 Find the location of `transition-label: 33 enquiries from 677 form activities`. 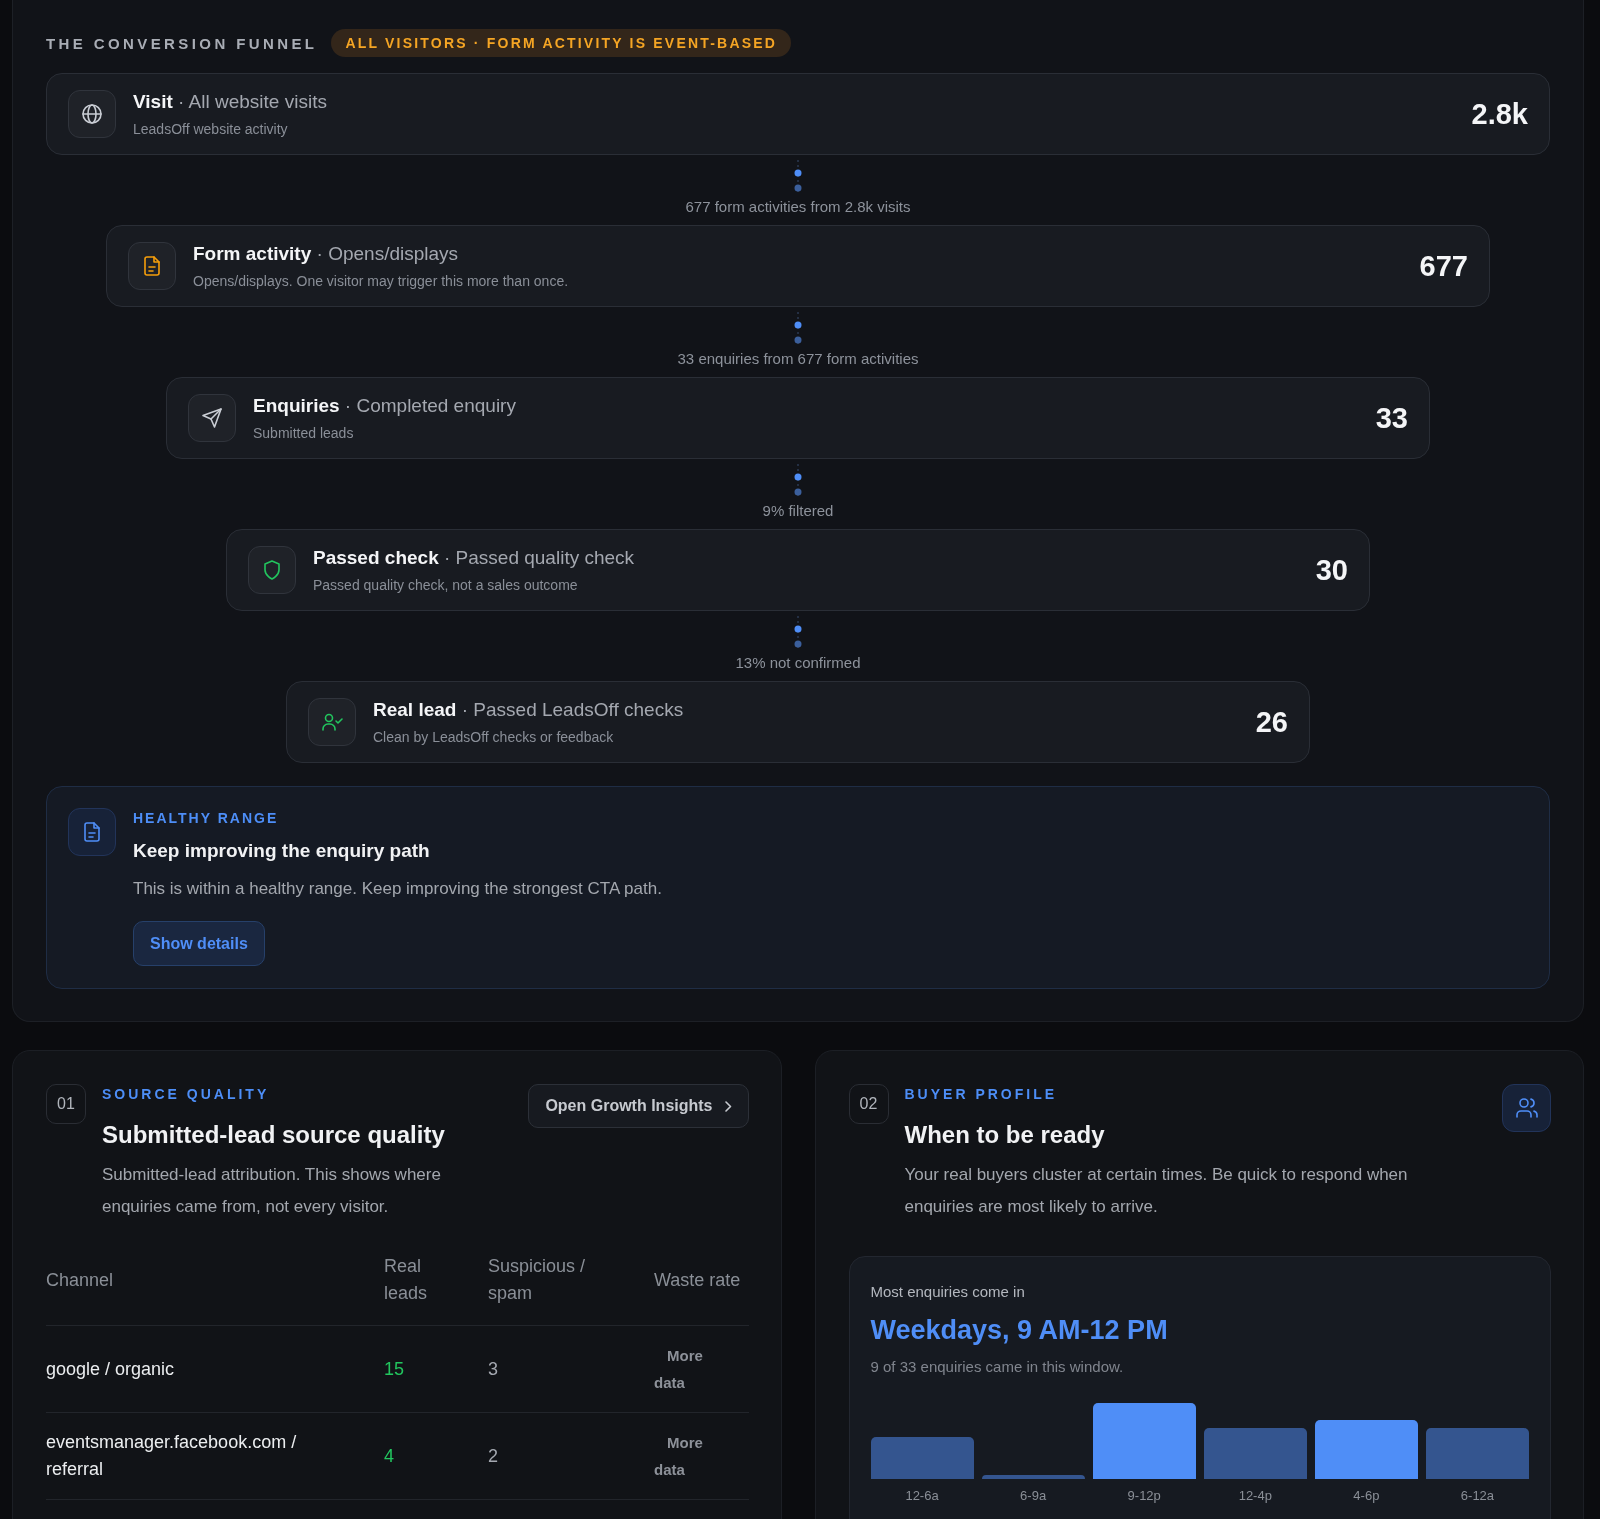

transition-label: 33 enquiries from 677 form activities is located at coordinates (798, 359).